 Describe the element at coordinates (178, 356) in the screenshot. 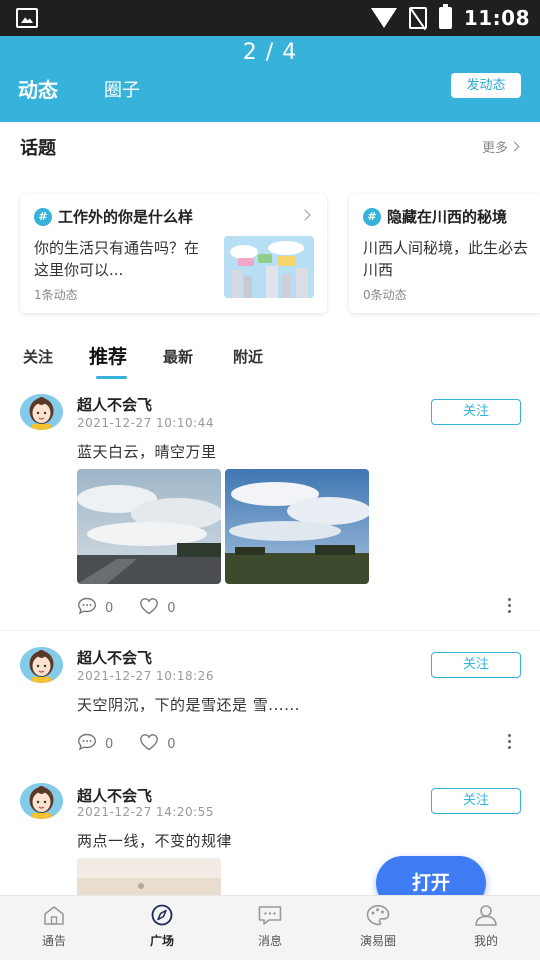

I see `tab-latest: 最新` at that location.